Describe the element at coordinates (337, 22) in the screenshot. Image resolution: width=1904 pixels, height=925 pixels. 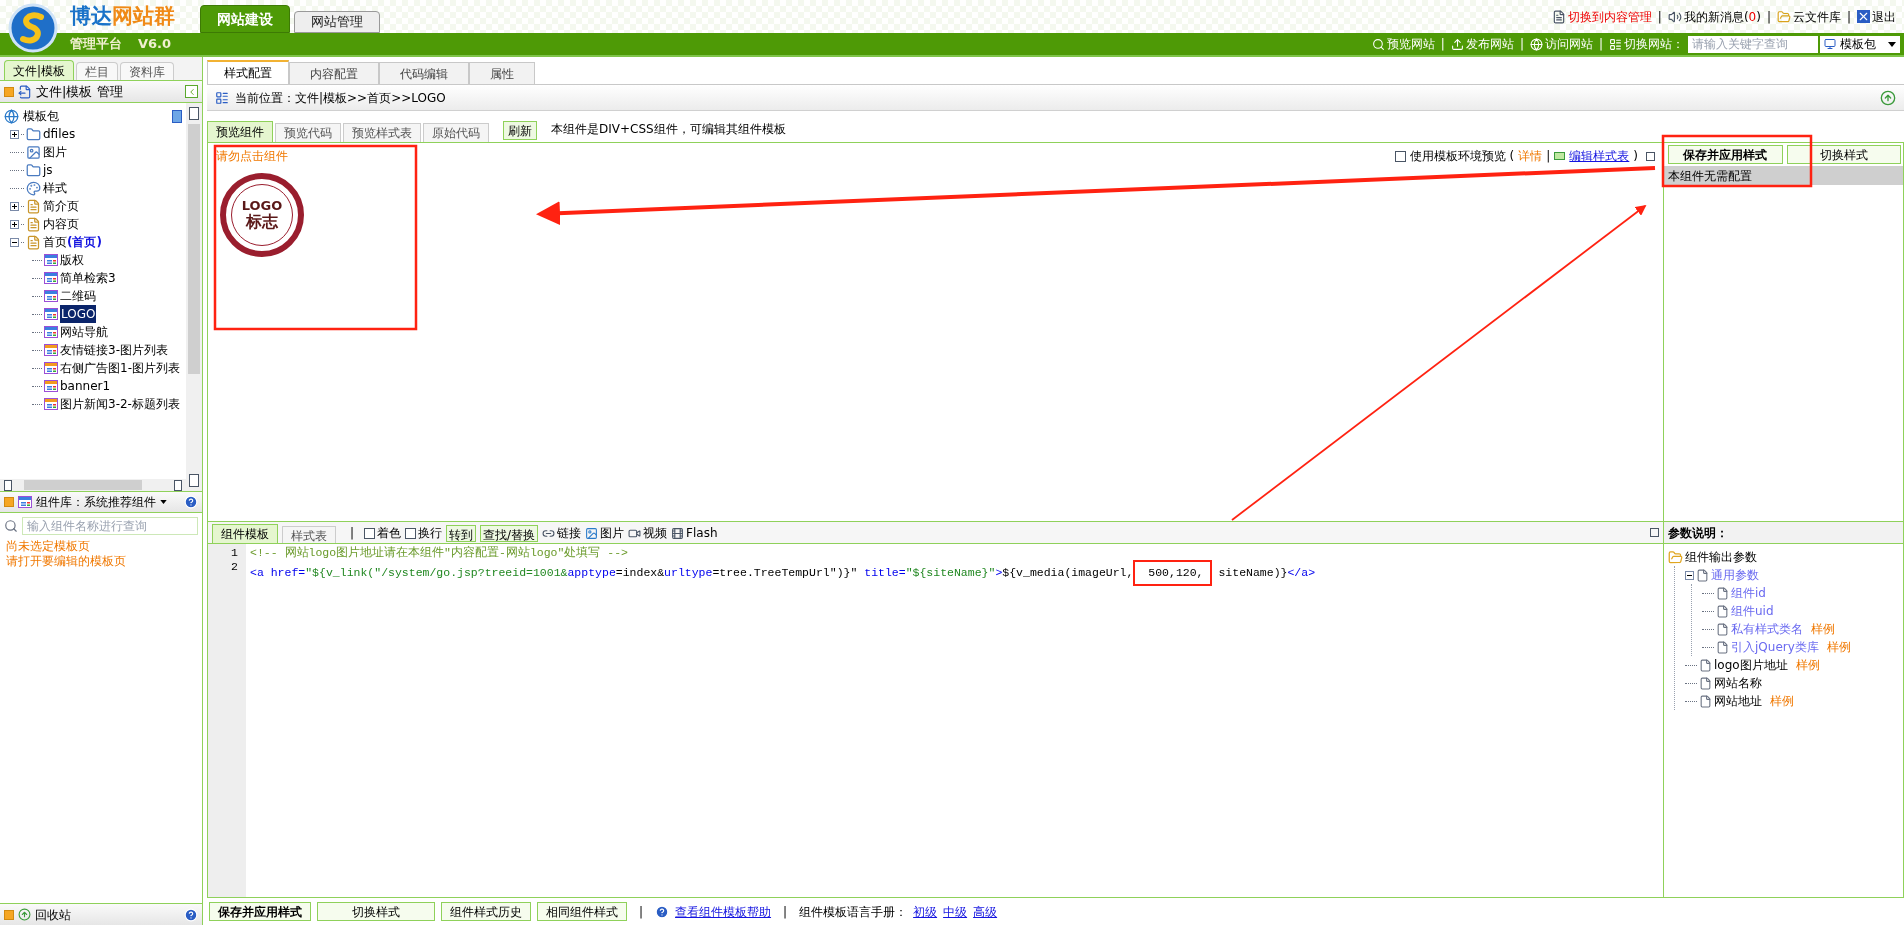
I see `header-tab: 网站管理` at that location.